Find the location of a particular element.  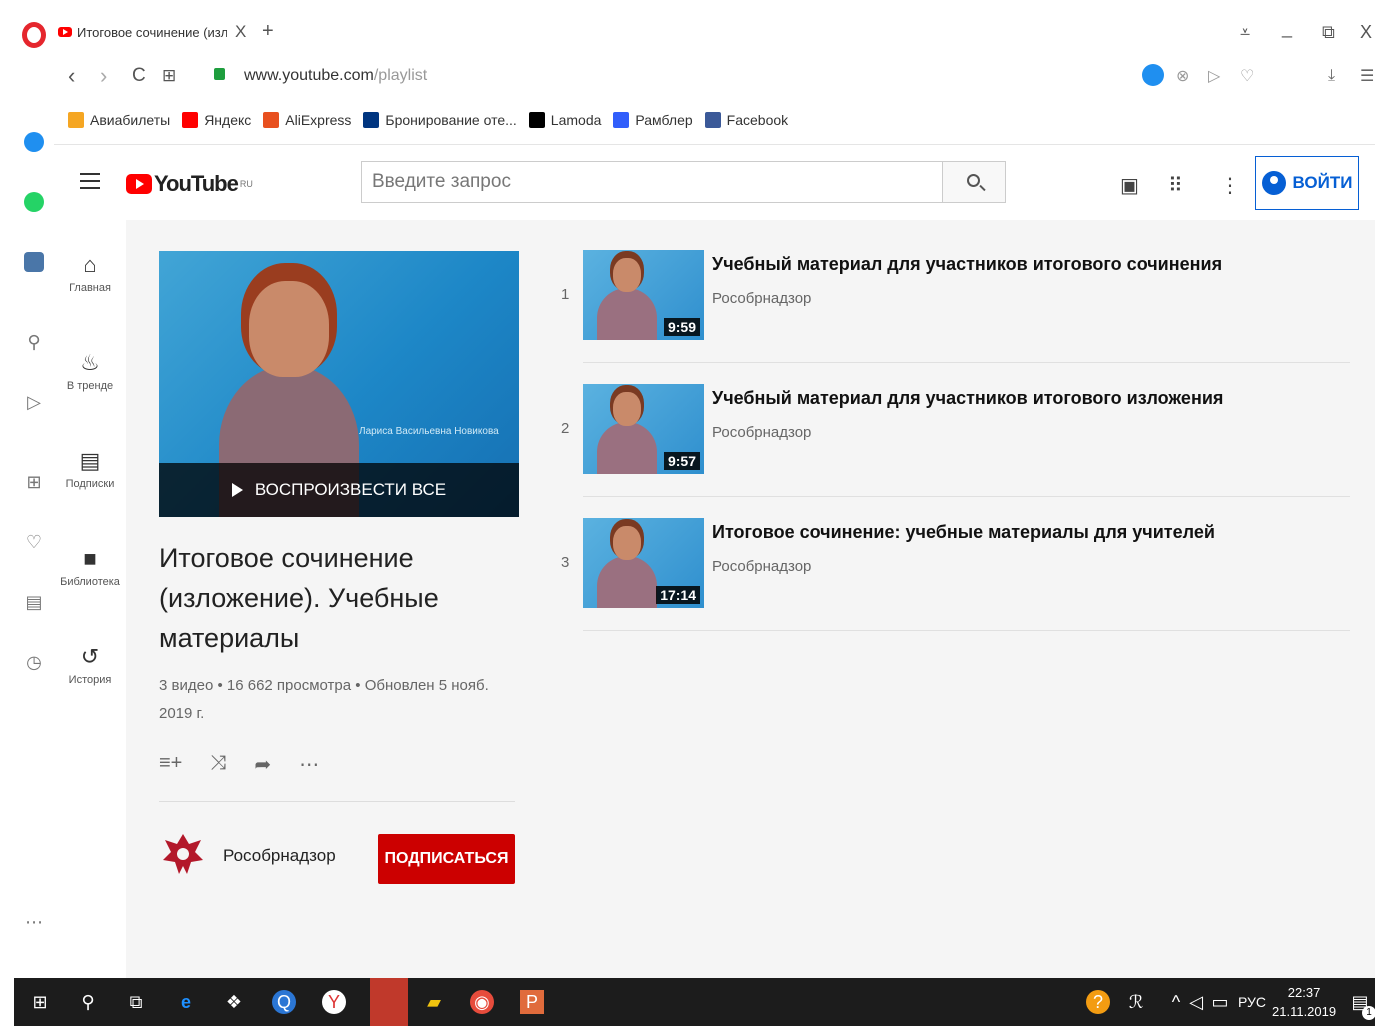

whatsapp-icon is located at coordinates (34, 202).